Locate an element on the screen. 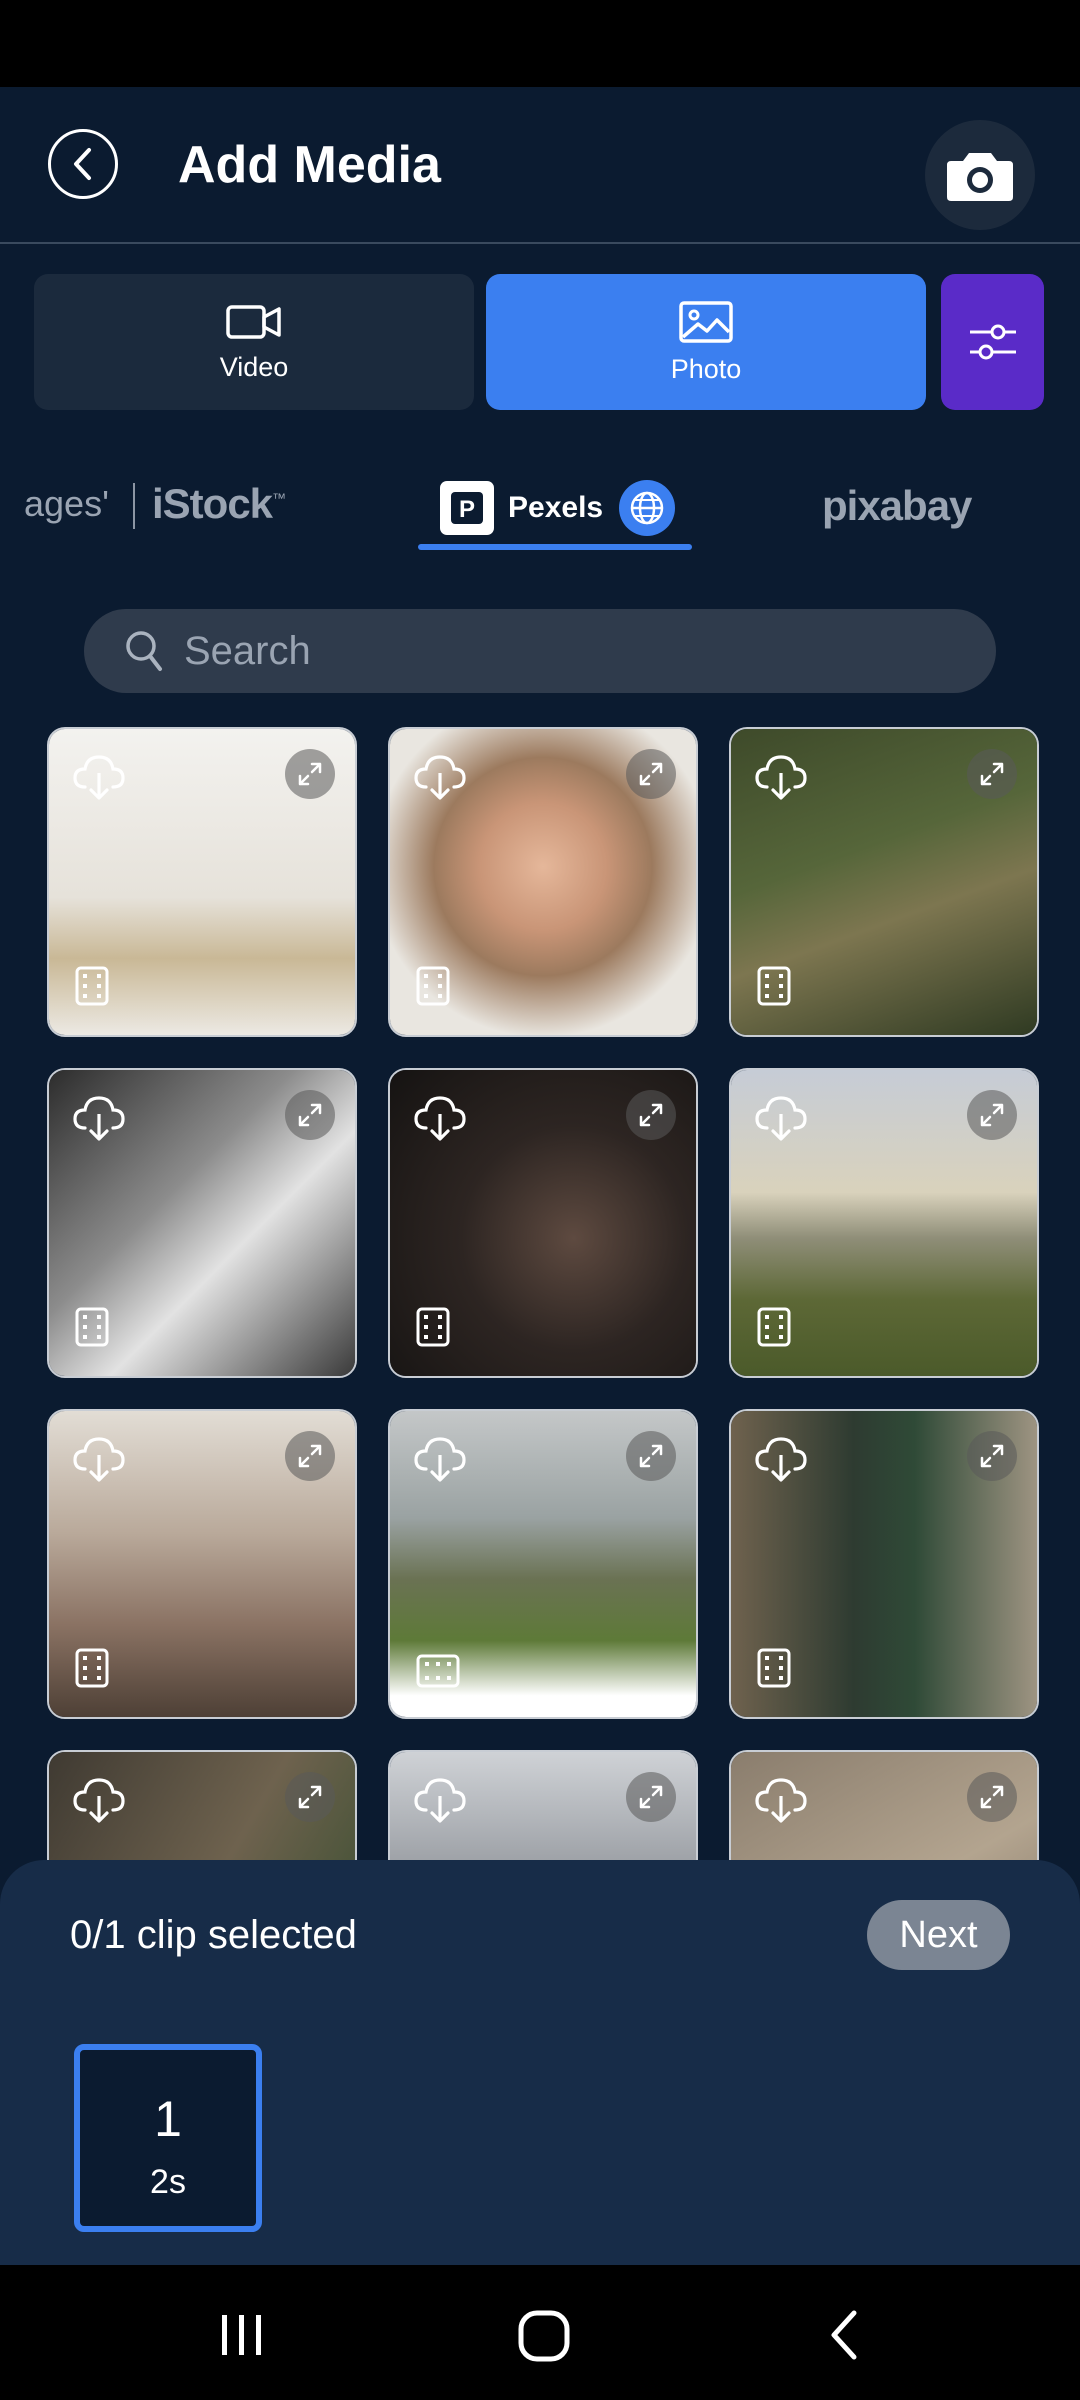  pexels-logo: P is located at coordinates (467, 508).